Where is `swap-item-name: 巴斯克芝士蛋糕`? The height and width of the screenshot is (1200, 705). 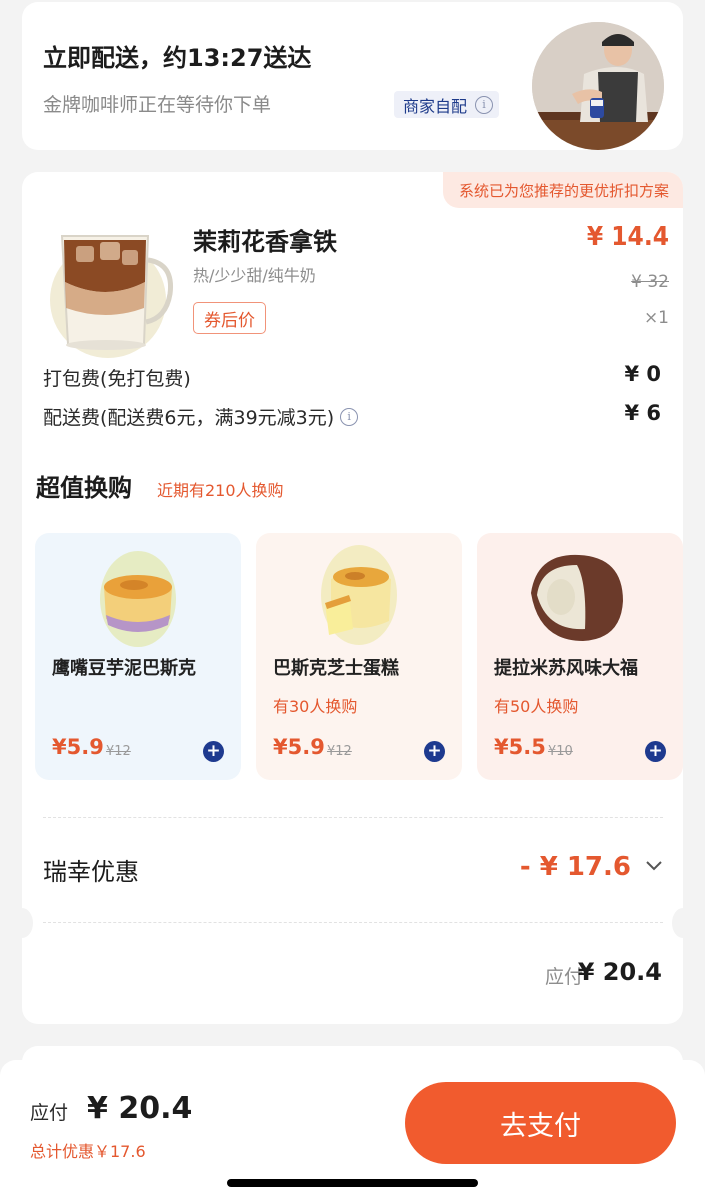 swap-item-name: 巴斯克芝士蛋糕 is located at coordinates (336, 668).